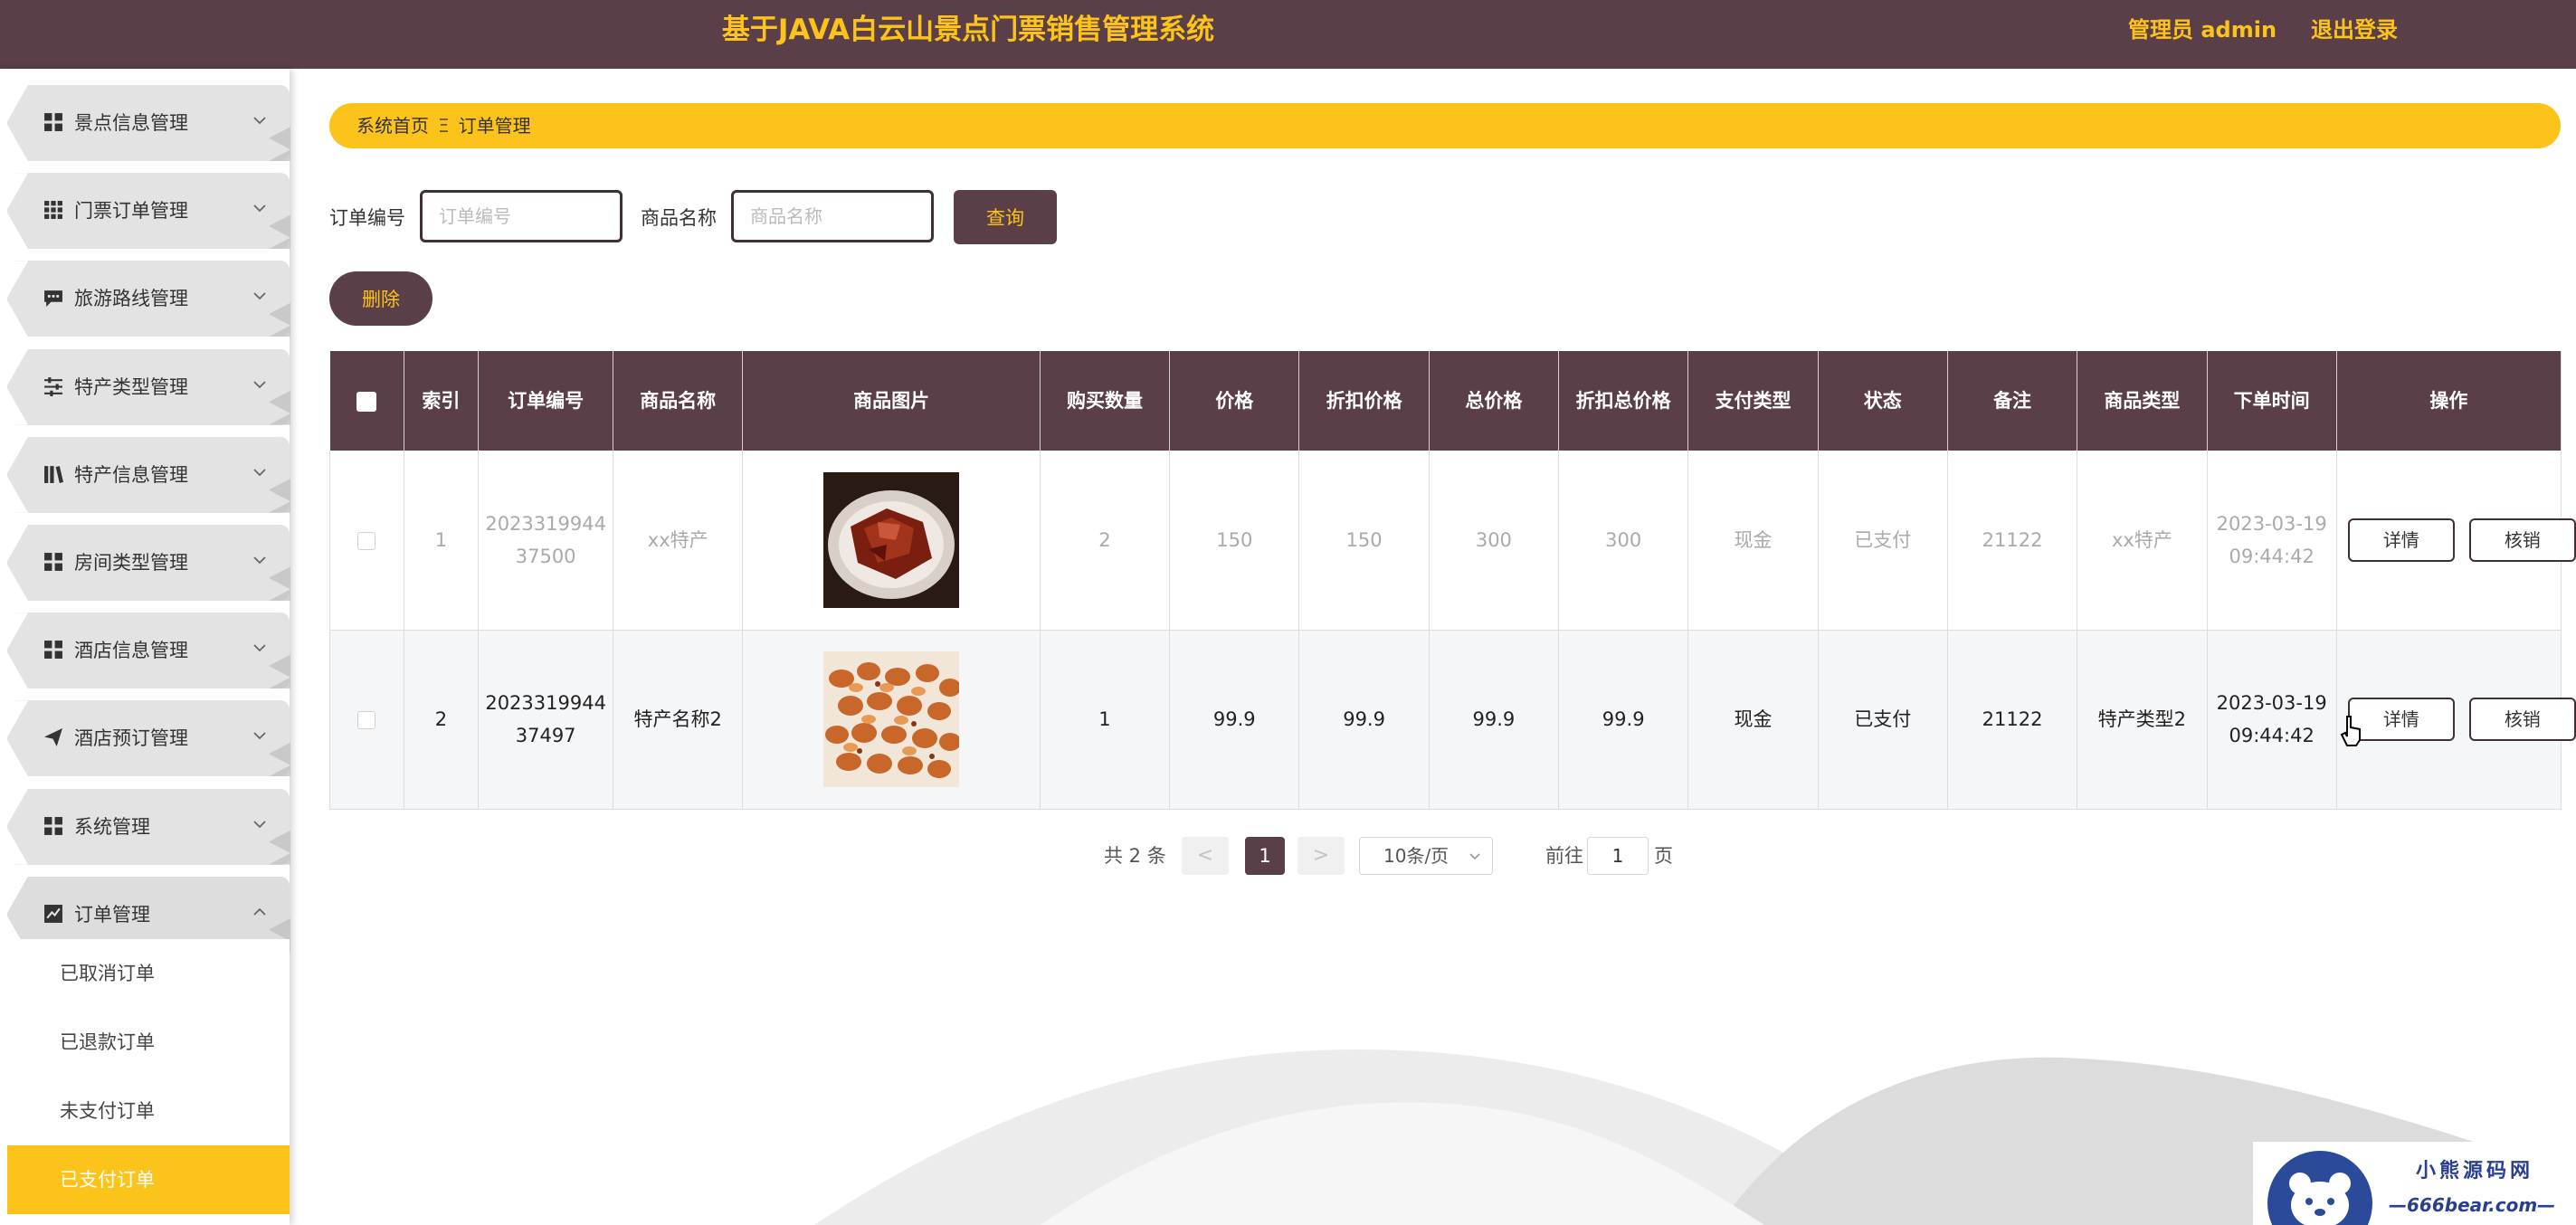 The height and width of the screenshot is (1225, 2576). I want to click on cell-index: 2, so click(442, 720).